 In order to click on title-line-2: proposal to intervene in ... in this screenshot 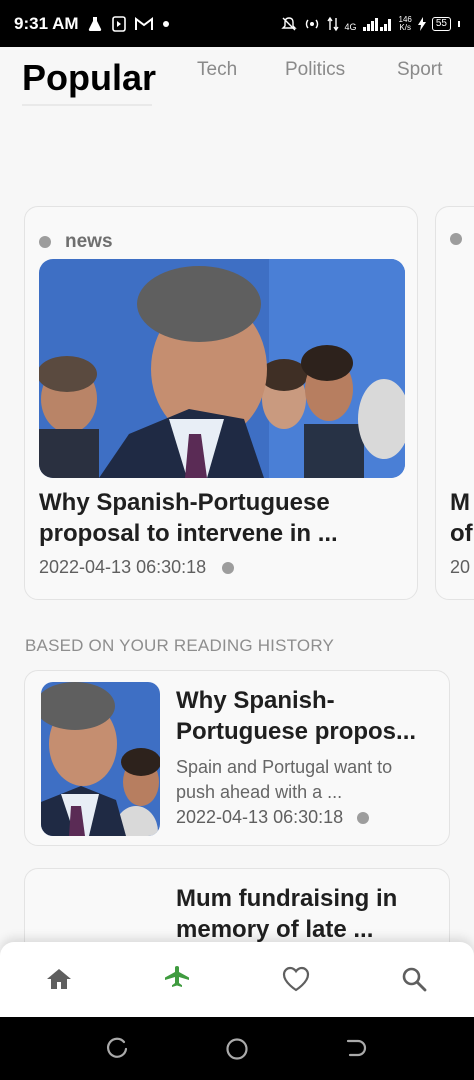, I will do `click(188, 533)`.